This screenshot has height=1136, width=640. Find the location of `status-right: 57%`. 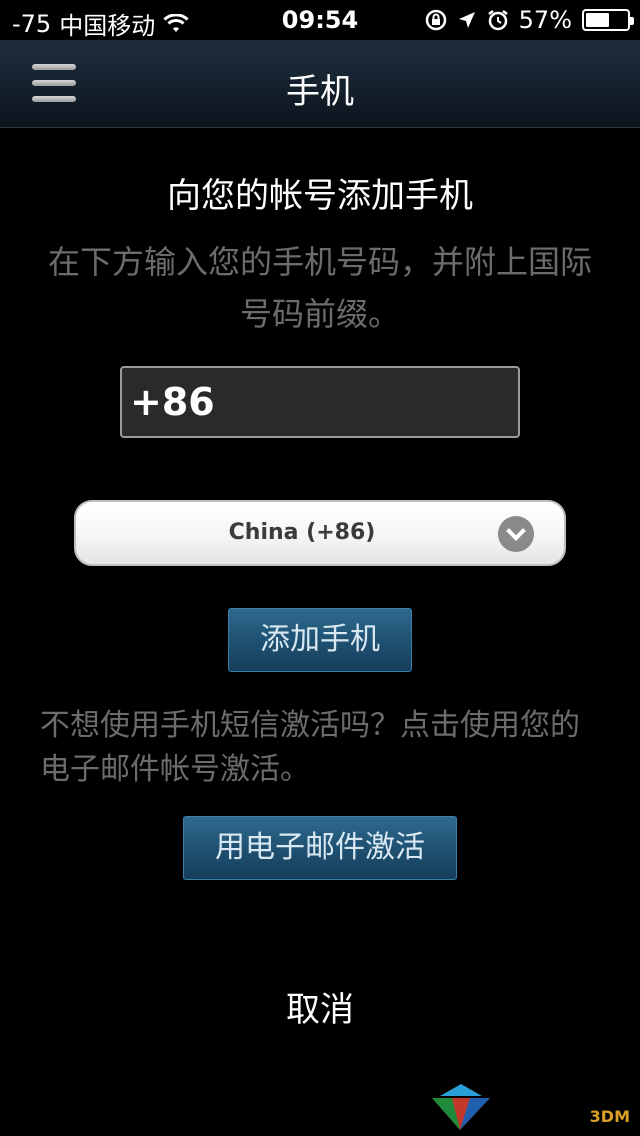

status-right: 57% is located at coordinates (529, 20).